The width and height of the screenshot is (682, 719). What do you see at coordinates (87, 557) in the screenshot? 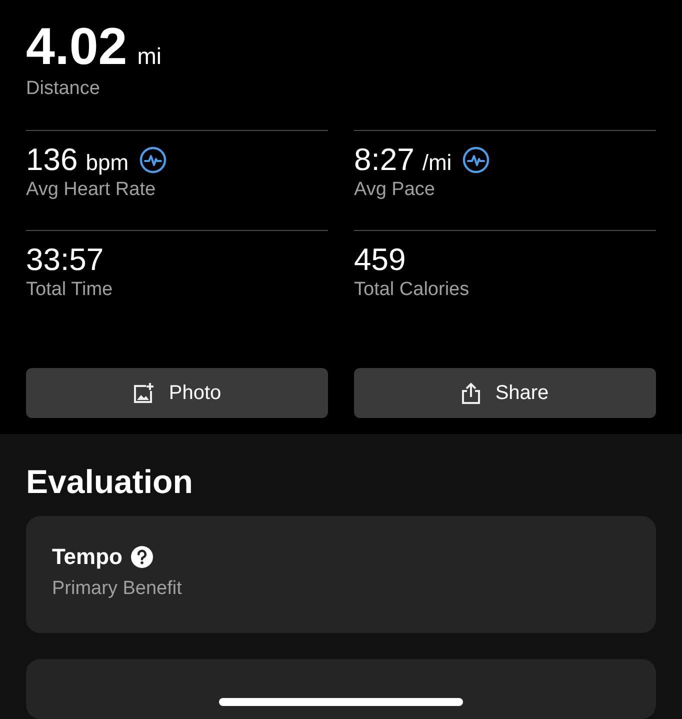
I see `benefit-title: Tempo` at bounding box center [87, 557].